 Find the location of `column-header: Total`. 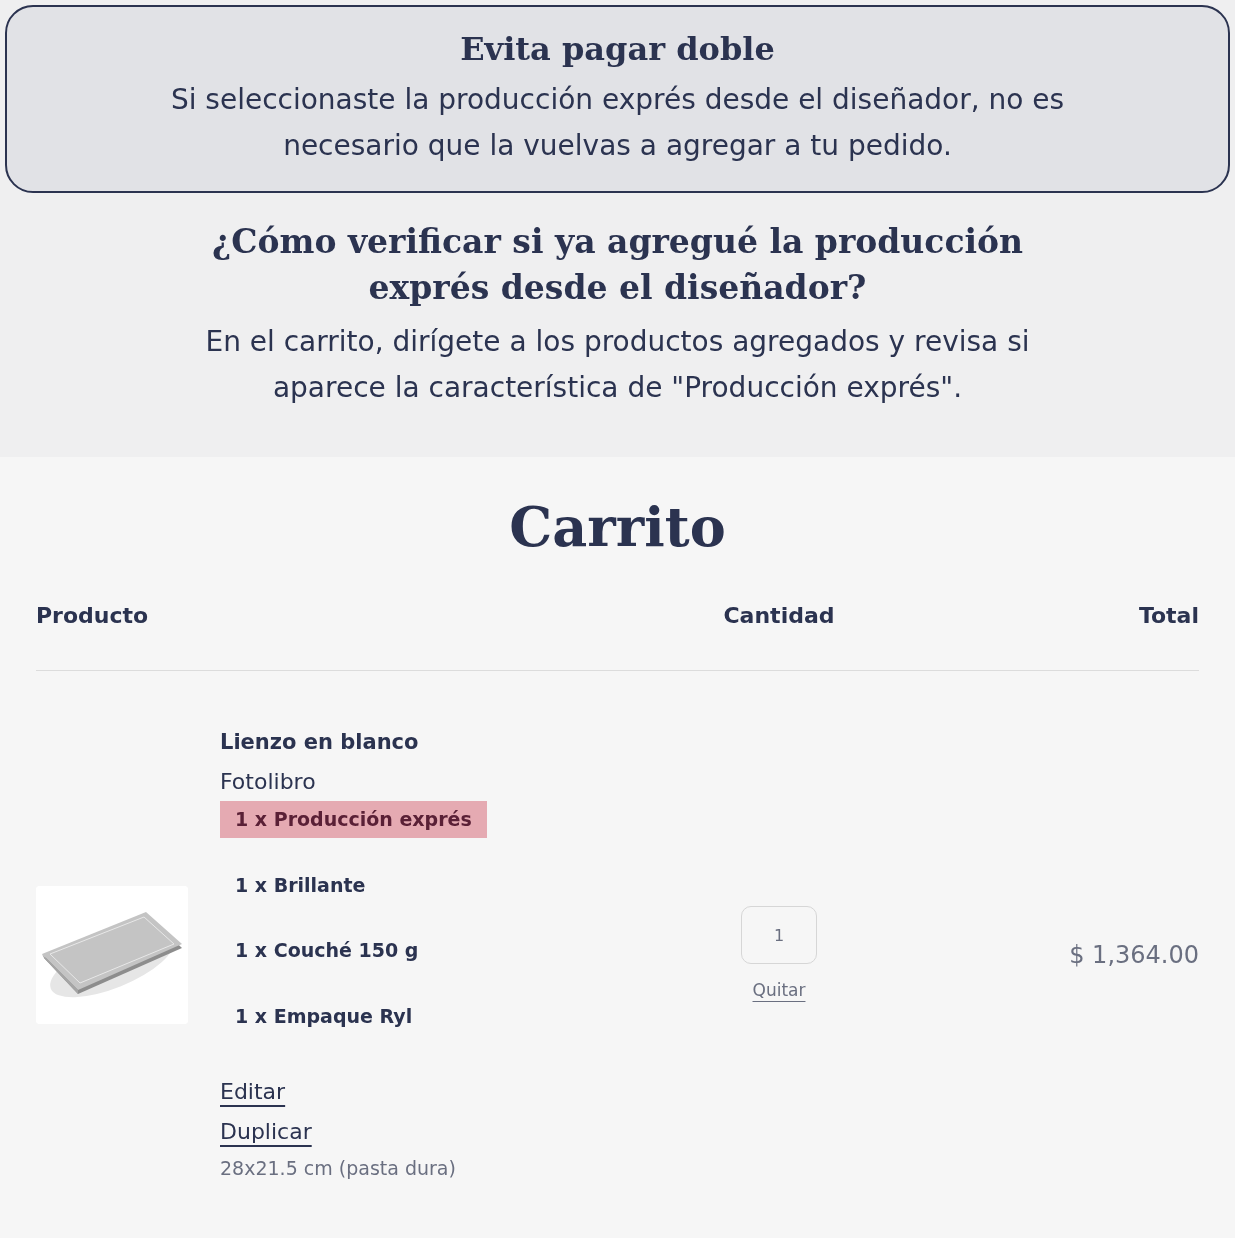

column-header: Total is located at coordinates (1168, 616).